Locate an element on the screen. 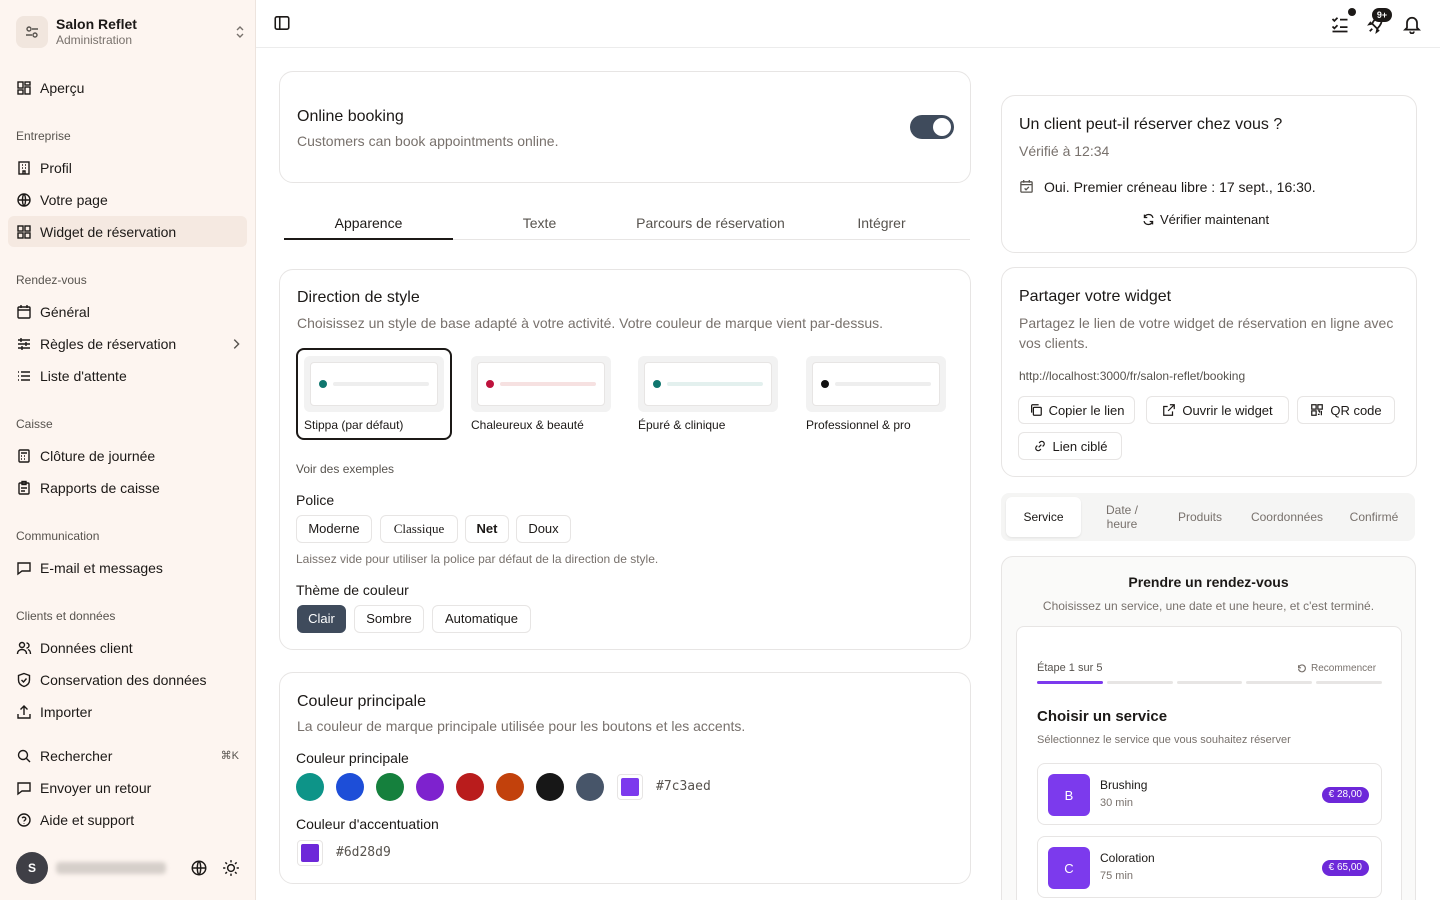 Image resolution: width=1440 pixels, height=900 pixels. org-switcher: Salon Reflet Administration is located at coordinates (132, 32).